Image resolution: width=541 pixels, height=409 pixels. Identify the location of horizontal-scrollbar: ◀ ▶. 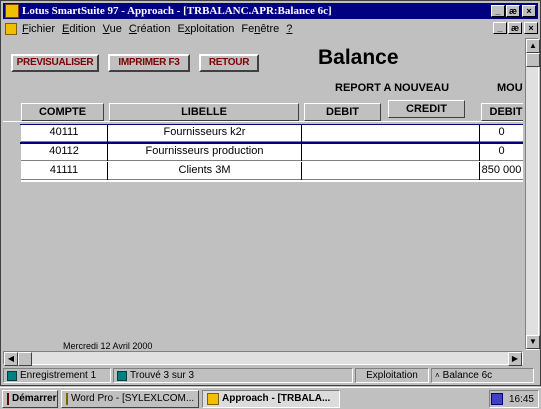
(263, 358).